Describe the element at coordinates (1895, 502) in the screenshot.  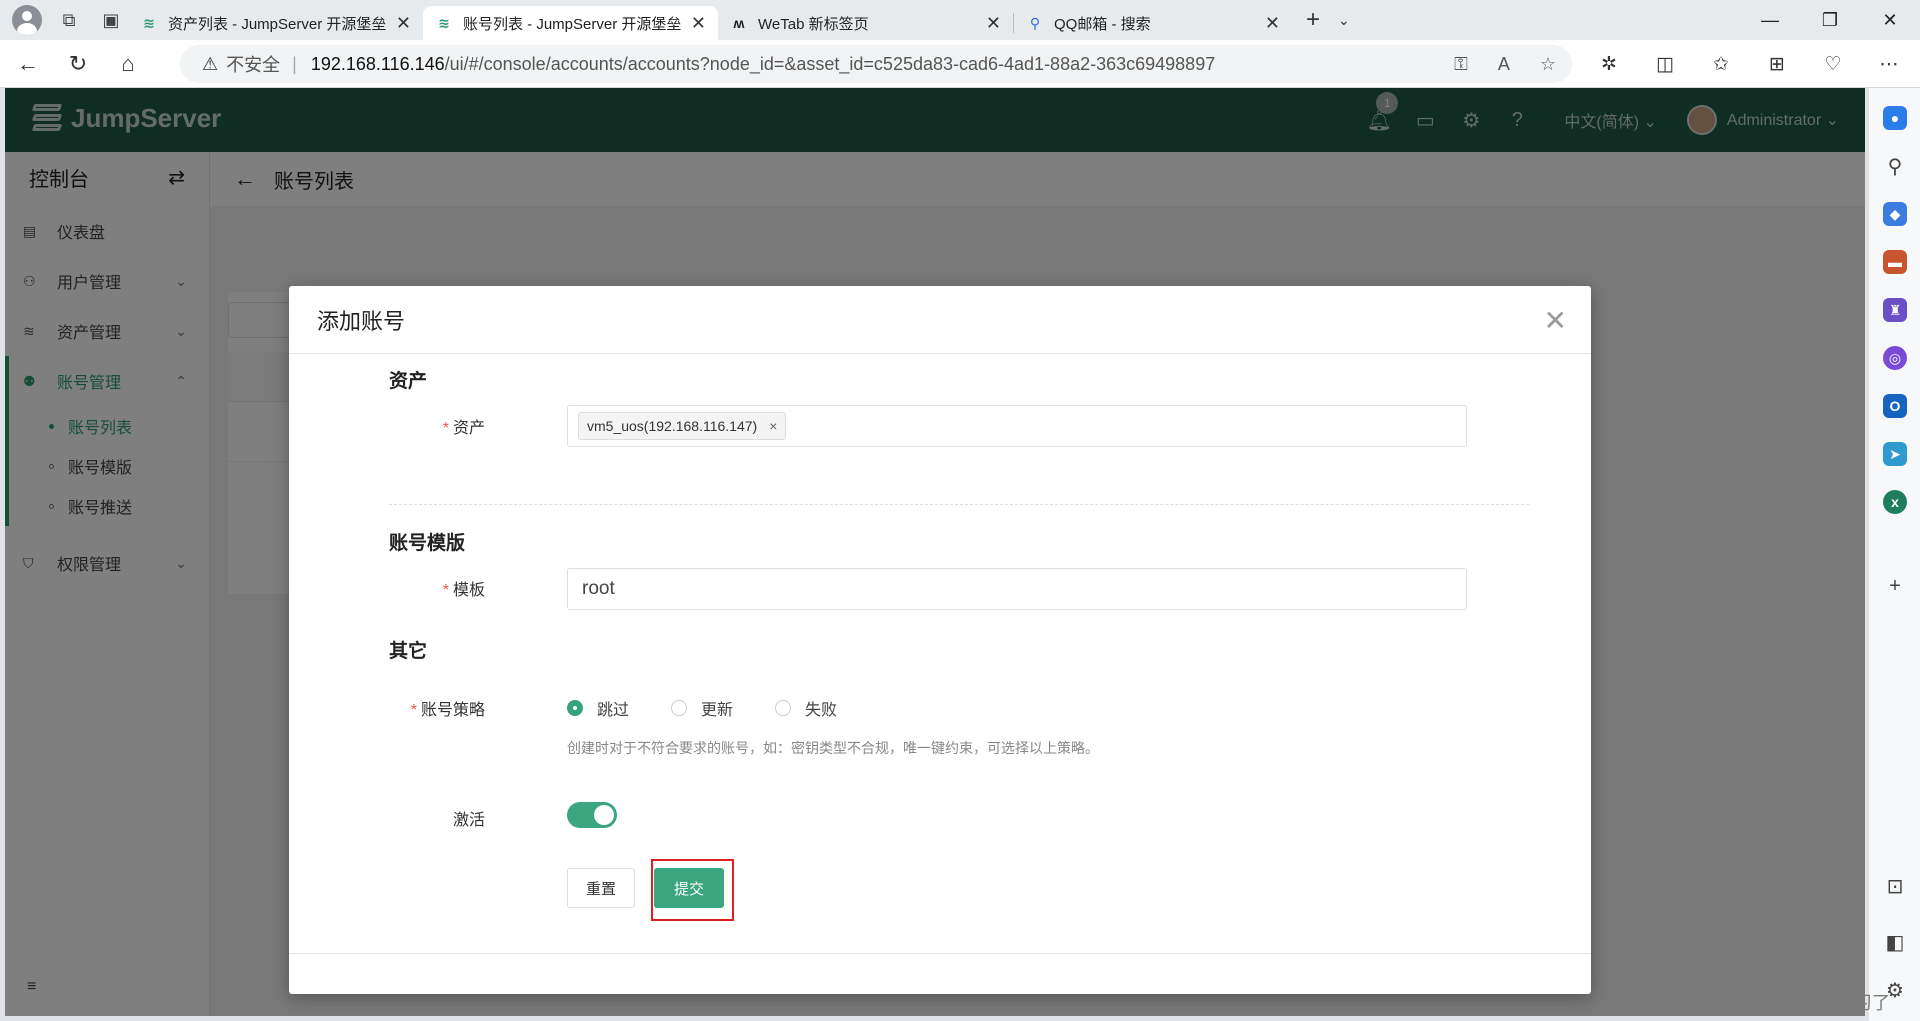
I see `excel-icon: x` at that location.